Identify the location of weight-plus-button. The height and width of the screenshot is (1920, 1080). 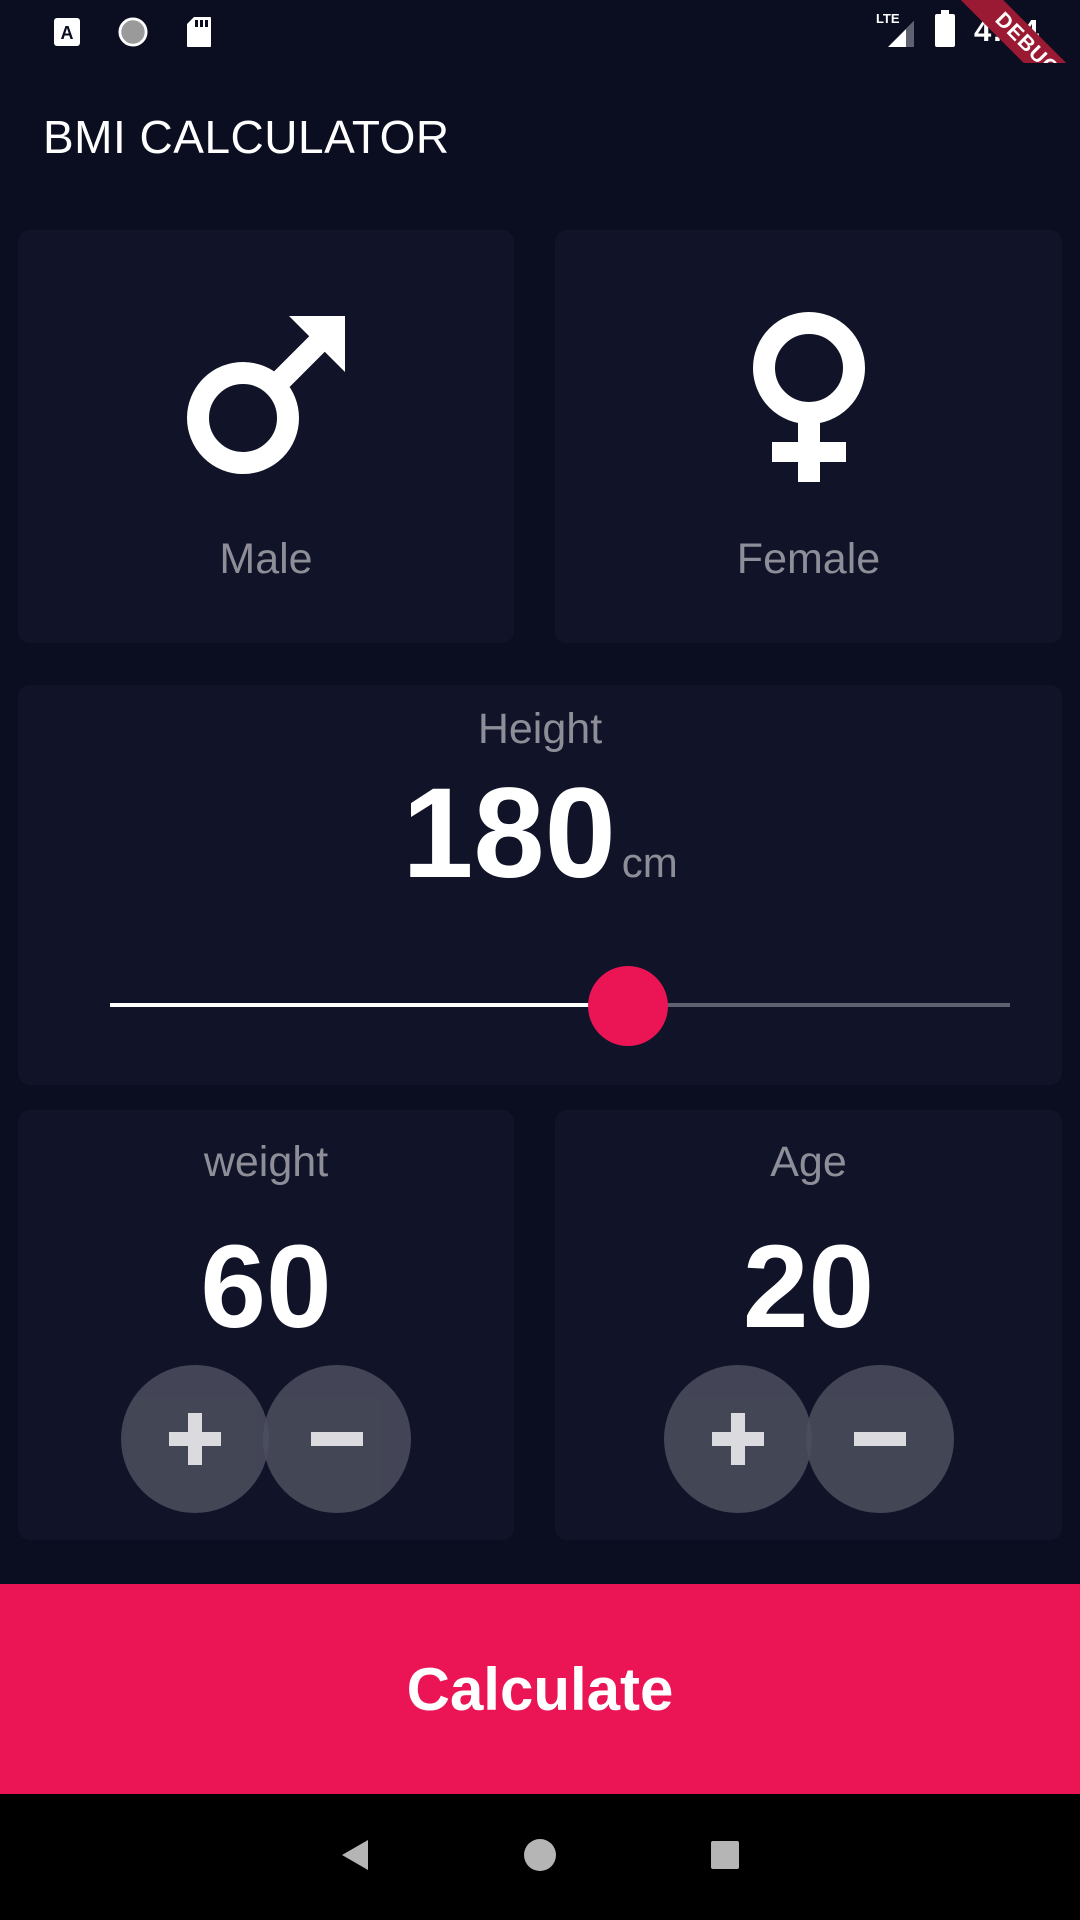
(195, 1439).